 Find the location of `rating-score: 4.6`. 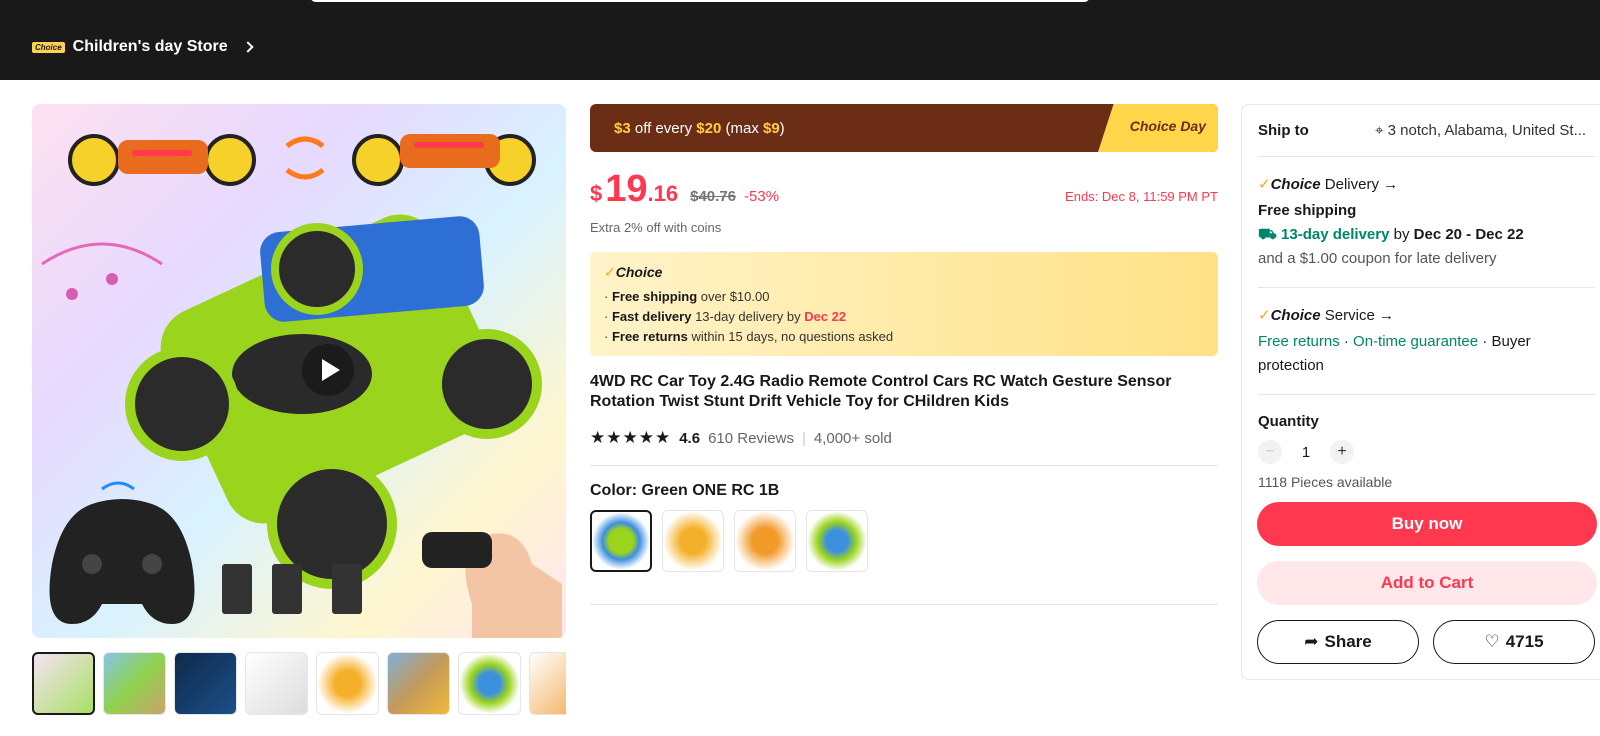

rating-score: 4.6 is located at coordinates (690, 438).